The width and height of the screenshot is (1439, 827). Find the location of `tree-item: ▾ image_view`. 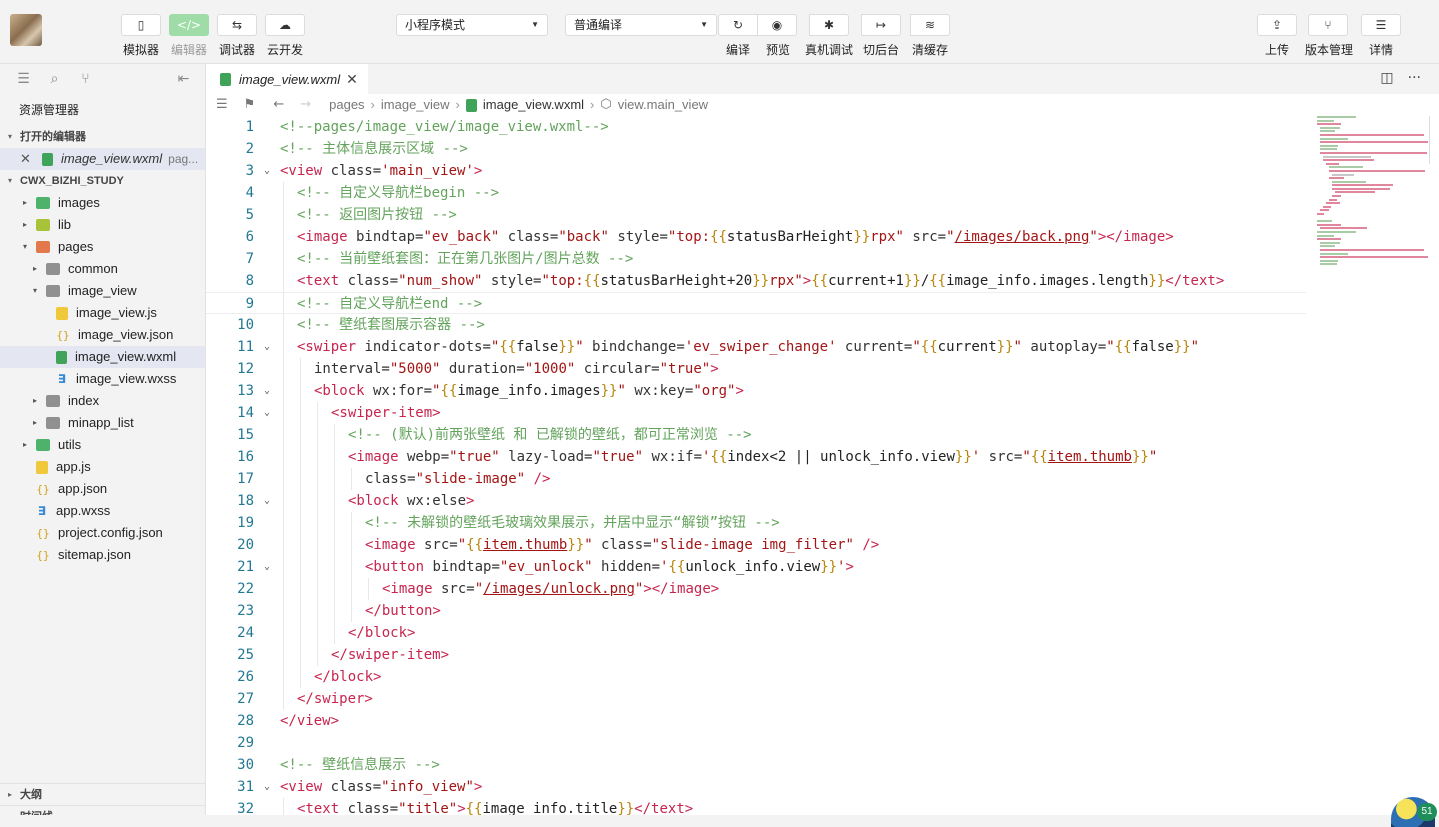

tree-item: ▾ image_view is located at coordinates (102, 291).